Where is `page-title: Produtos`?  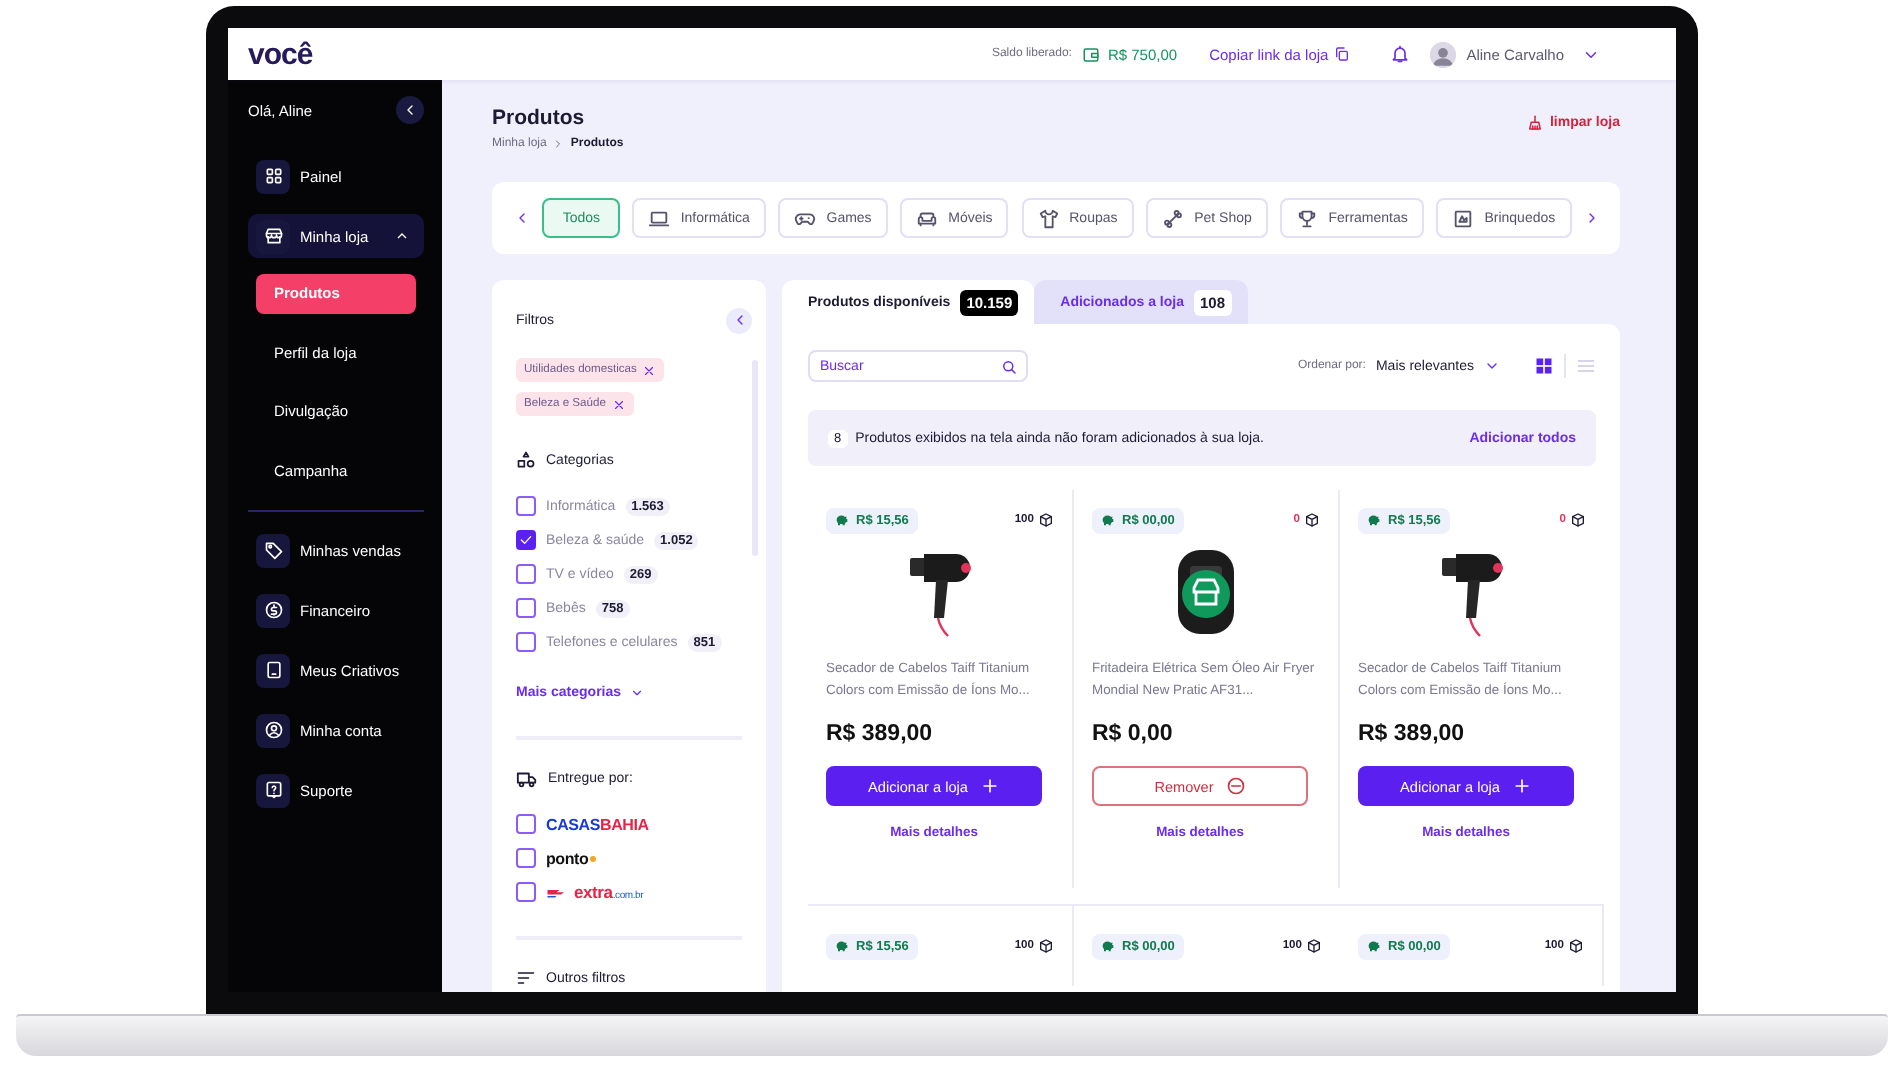
page-title: Produtos is located at coordinates (539, 118).